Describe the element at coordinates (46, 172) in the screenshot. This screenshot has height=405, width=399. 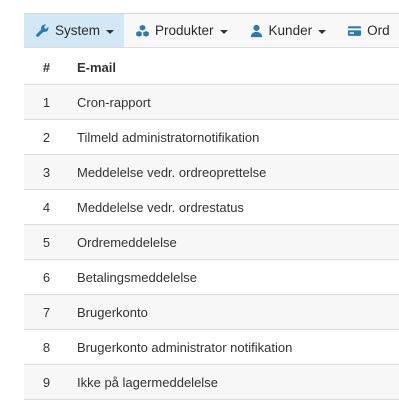
I see `row-number: 3` at that location.